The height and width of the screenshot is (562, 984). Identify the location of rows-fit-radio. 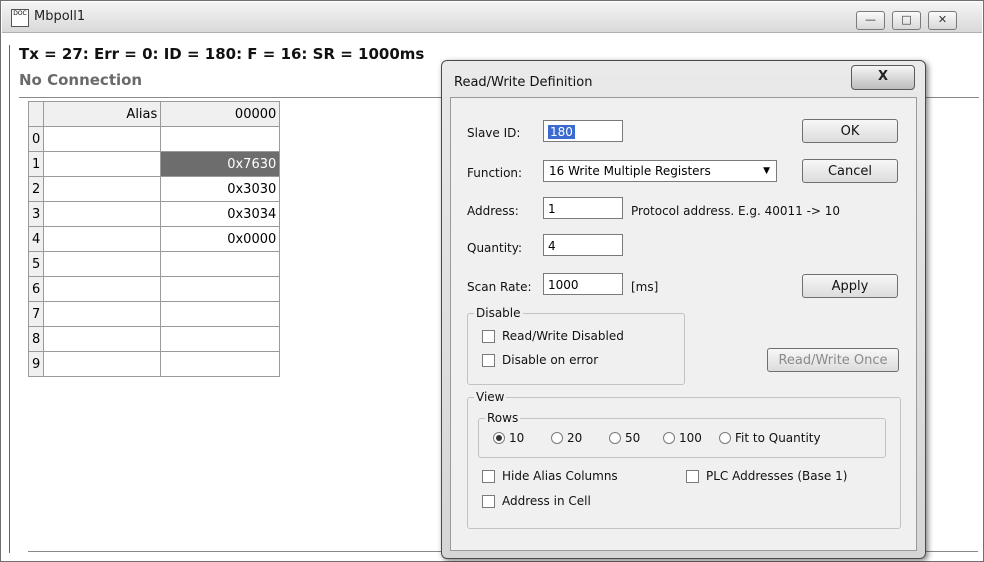
(725, 438).